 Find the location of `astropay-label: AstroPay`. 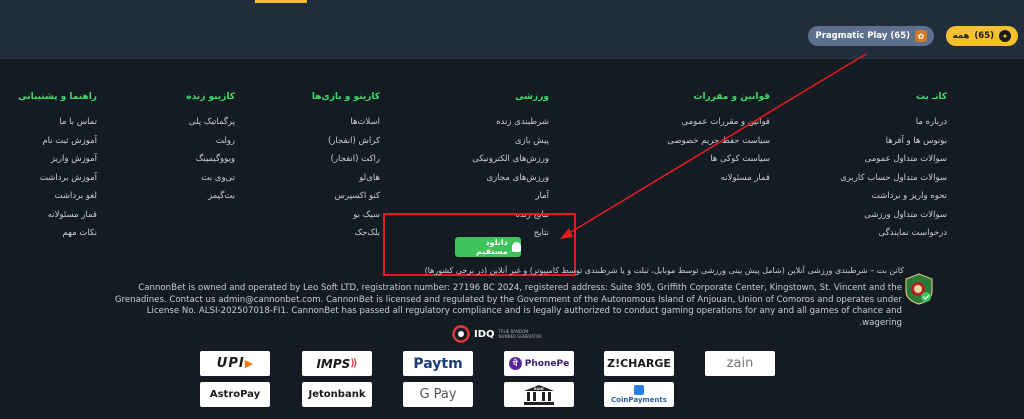

astropay-label: AstroPay is located at coordinates (235, 394).